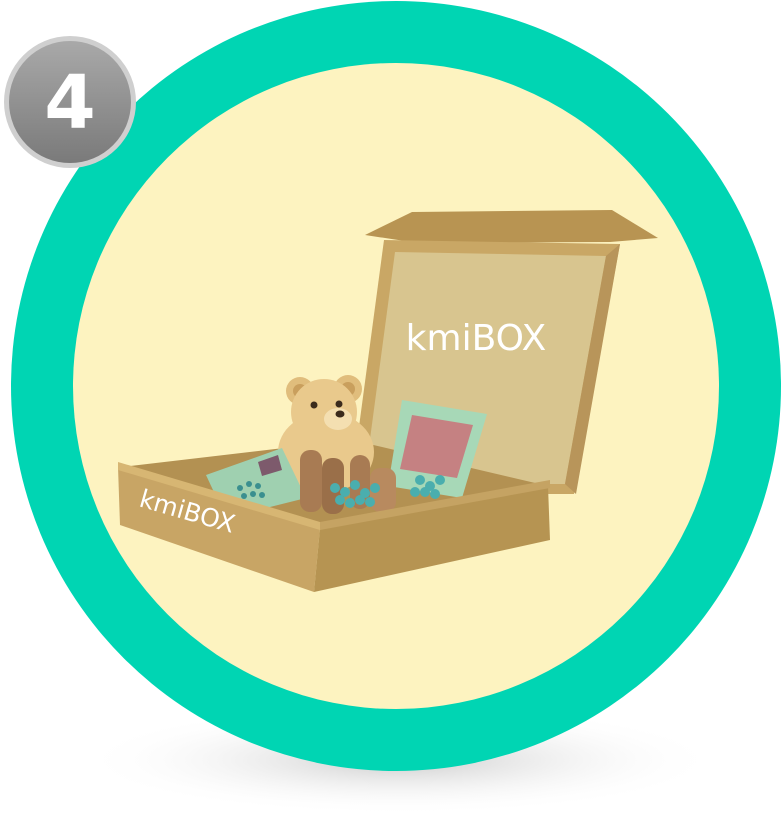 This screenshot has width=784, height=818. I want to click on step-badge: 4, so click(70, 102).